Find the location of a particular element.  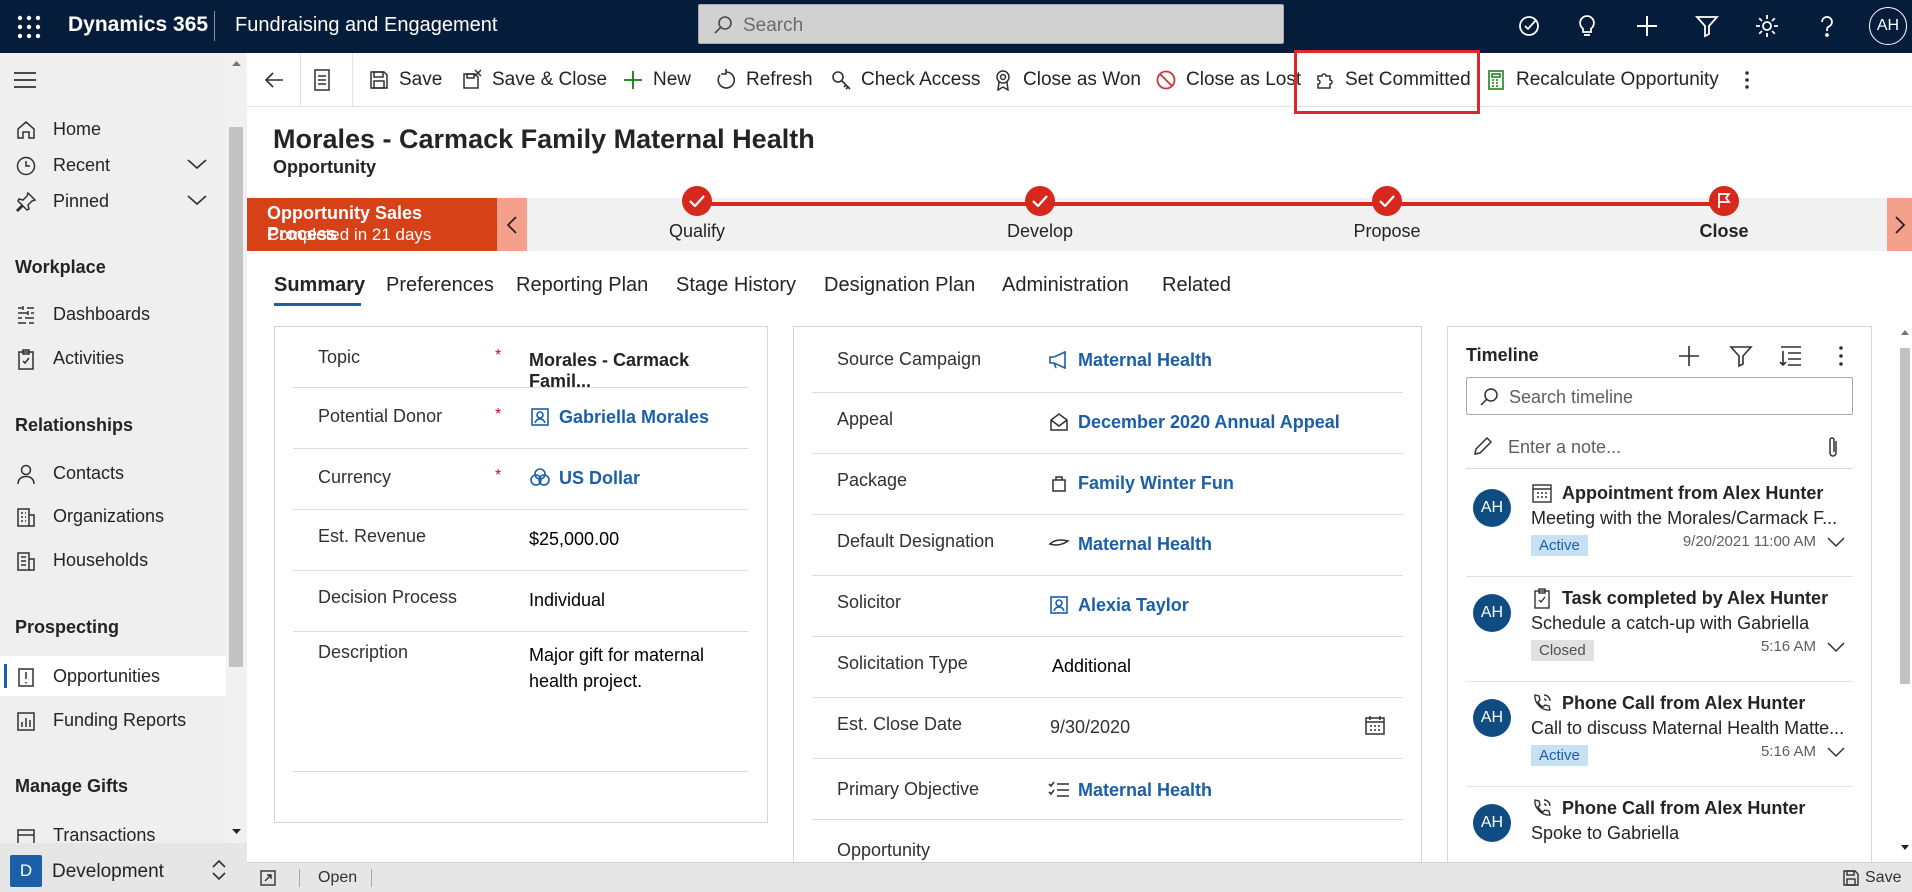

calendar-icon is located at coordinates (1375, 725).